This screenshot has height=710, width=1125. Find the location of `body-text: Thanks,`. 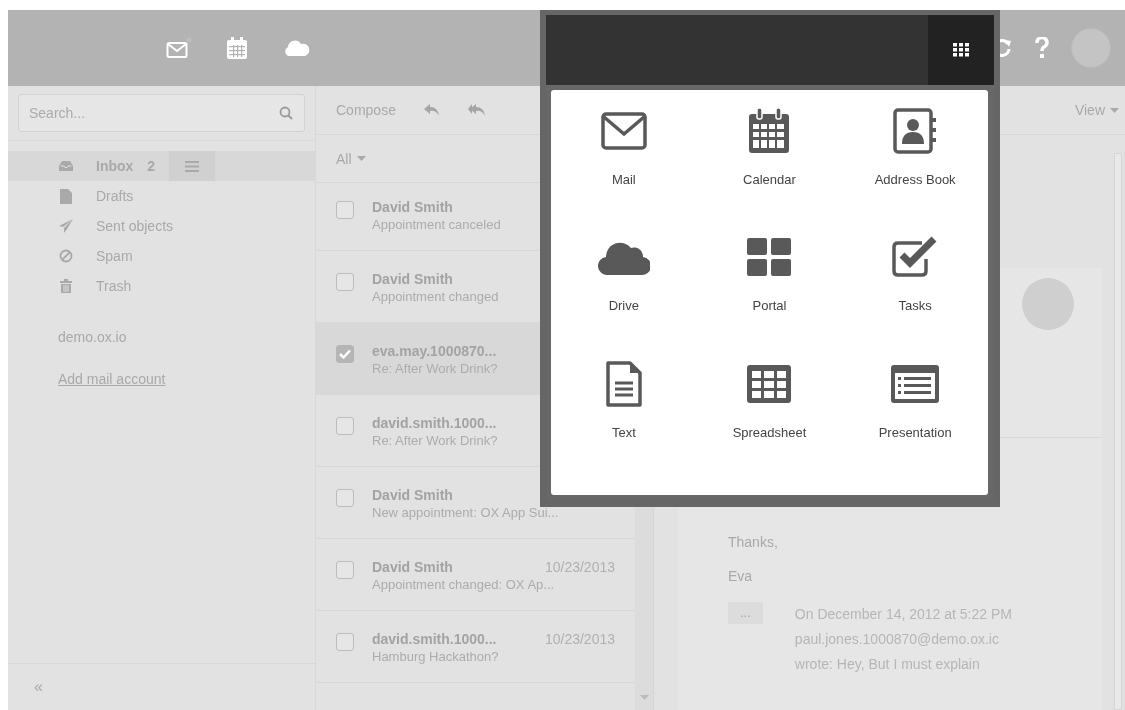

body-text: Thanks, is located at coordinates (753, 542).